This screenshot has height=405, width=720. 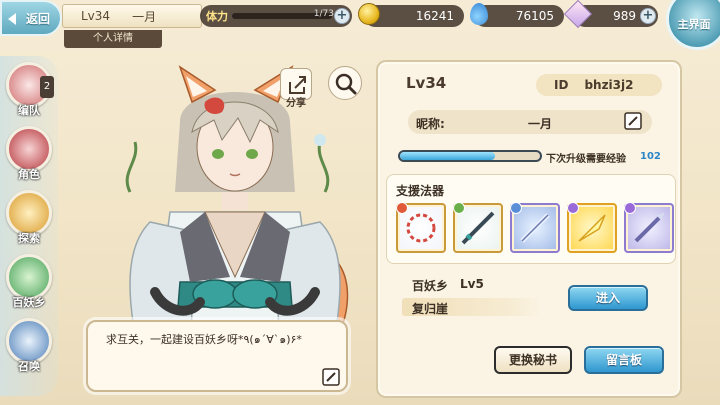 What do you see at coordinates (217, 16) in the screenshot?
I see `stamina-label: 体力` at bounding box center [217, 16].